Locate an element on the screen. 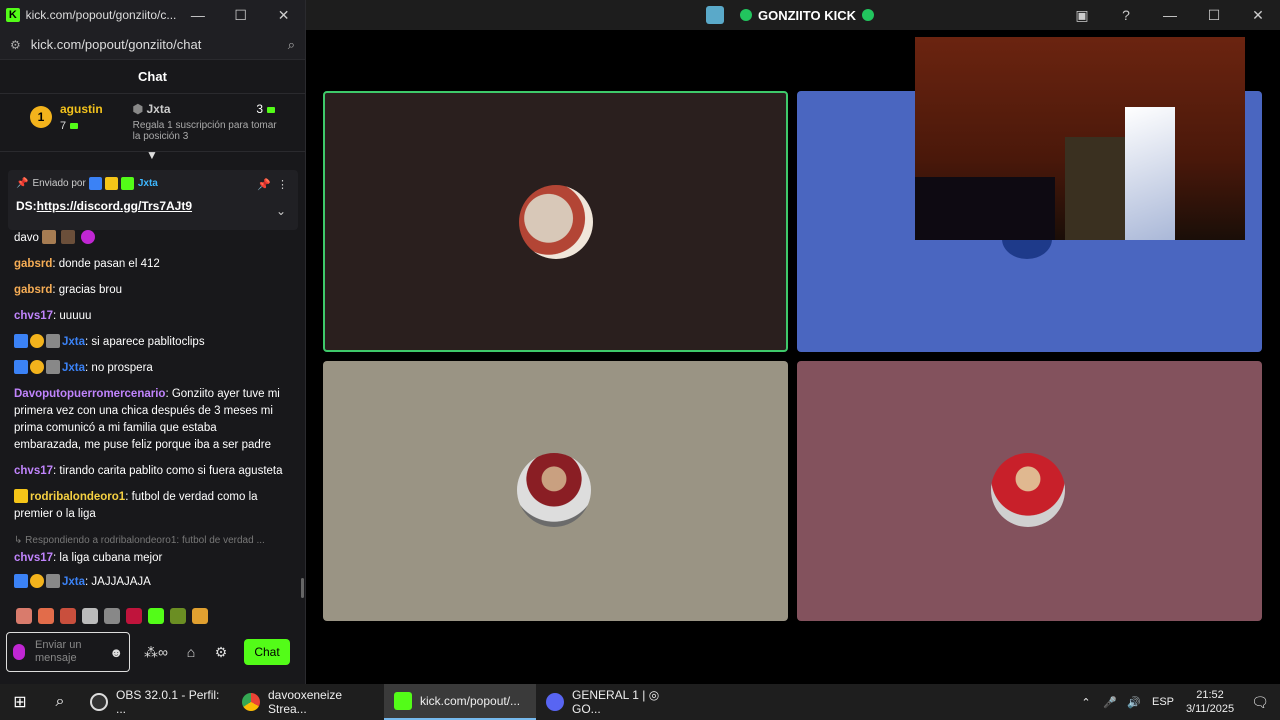  kick-icon is located at coordinates (403, 701).